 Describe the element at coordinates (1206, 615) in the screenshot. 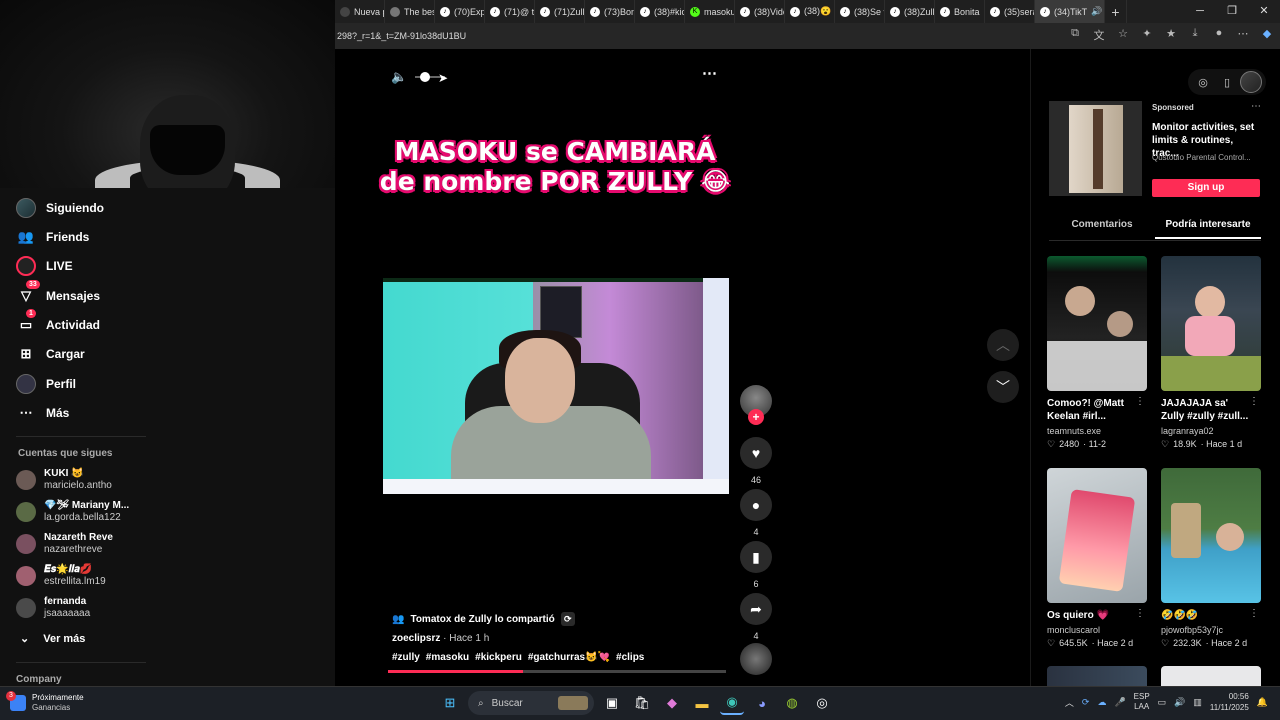

I see `card-title: 🤣🤣🤣` at that location.